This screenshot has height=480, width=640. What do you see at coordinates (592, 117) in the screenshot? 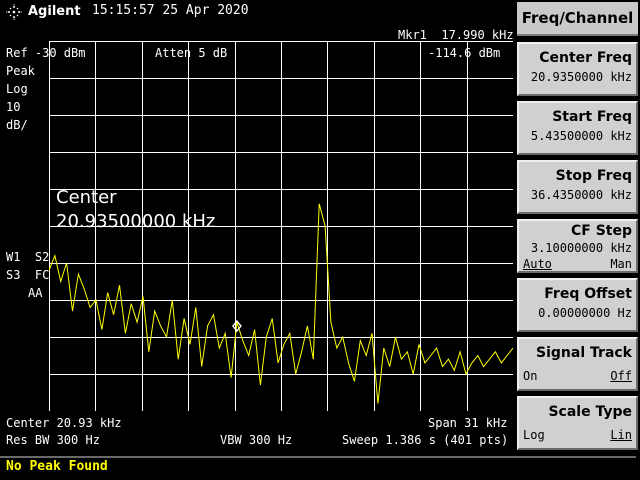
I see `softkey-label: Start Freq` at bounding box center [592, 117].